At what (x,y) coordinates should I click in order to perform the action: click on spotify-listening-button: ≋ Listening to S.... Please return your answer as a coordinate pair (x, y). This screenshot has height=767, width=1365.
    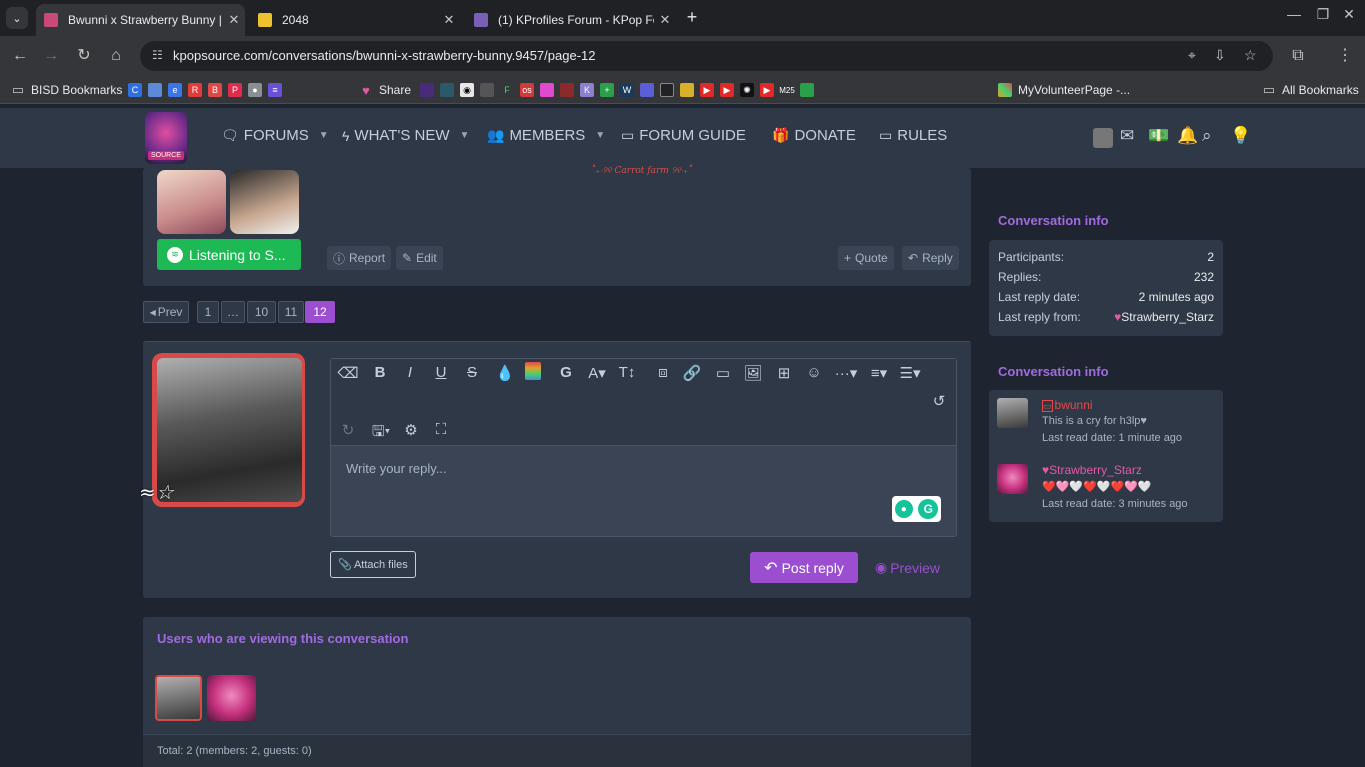
    Looking at the image, I should click on (229, 254).